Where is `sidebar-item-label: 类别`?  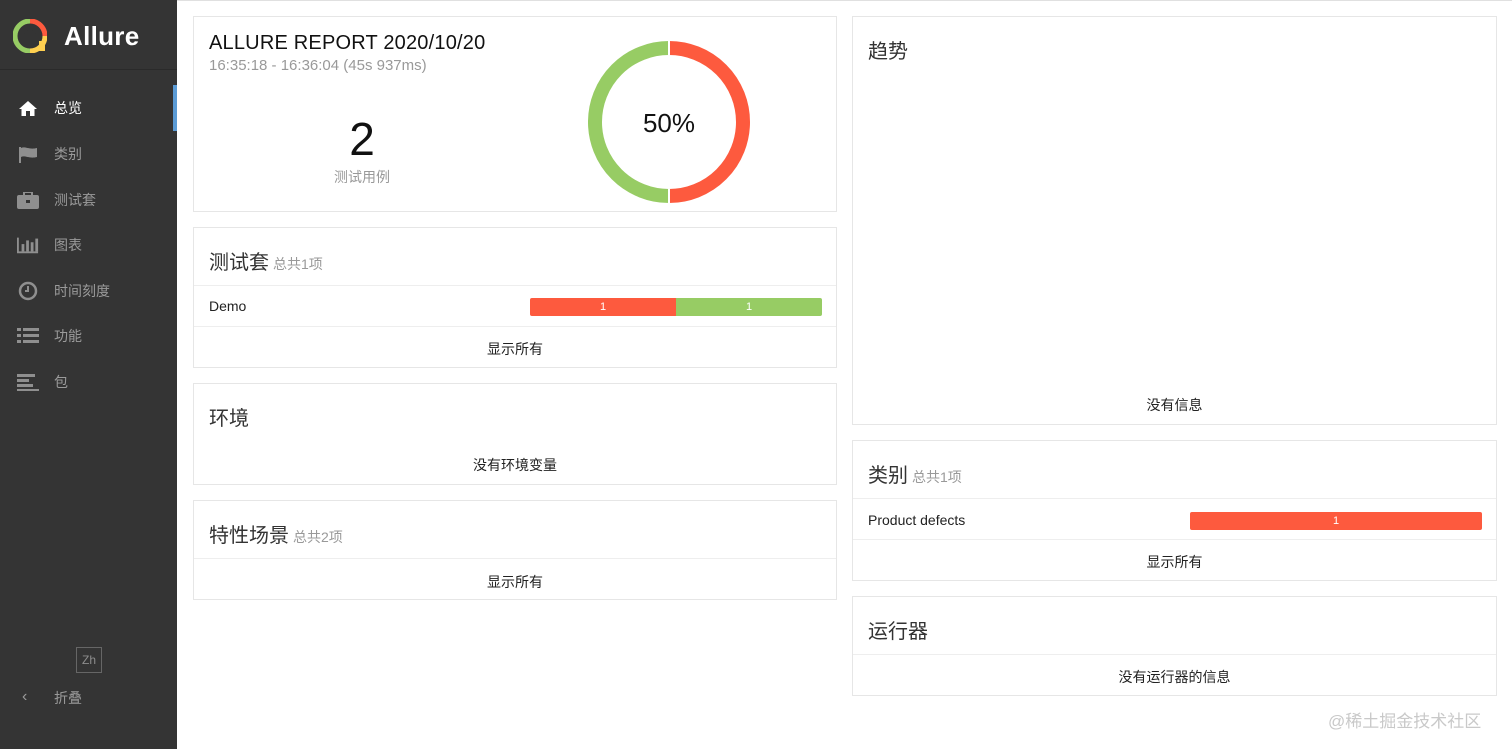 sidebar-item-label: 类别 is located at coordinates (68, 154).